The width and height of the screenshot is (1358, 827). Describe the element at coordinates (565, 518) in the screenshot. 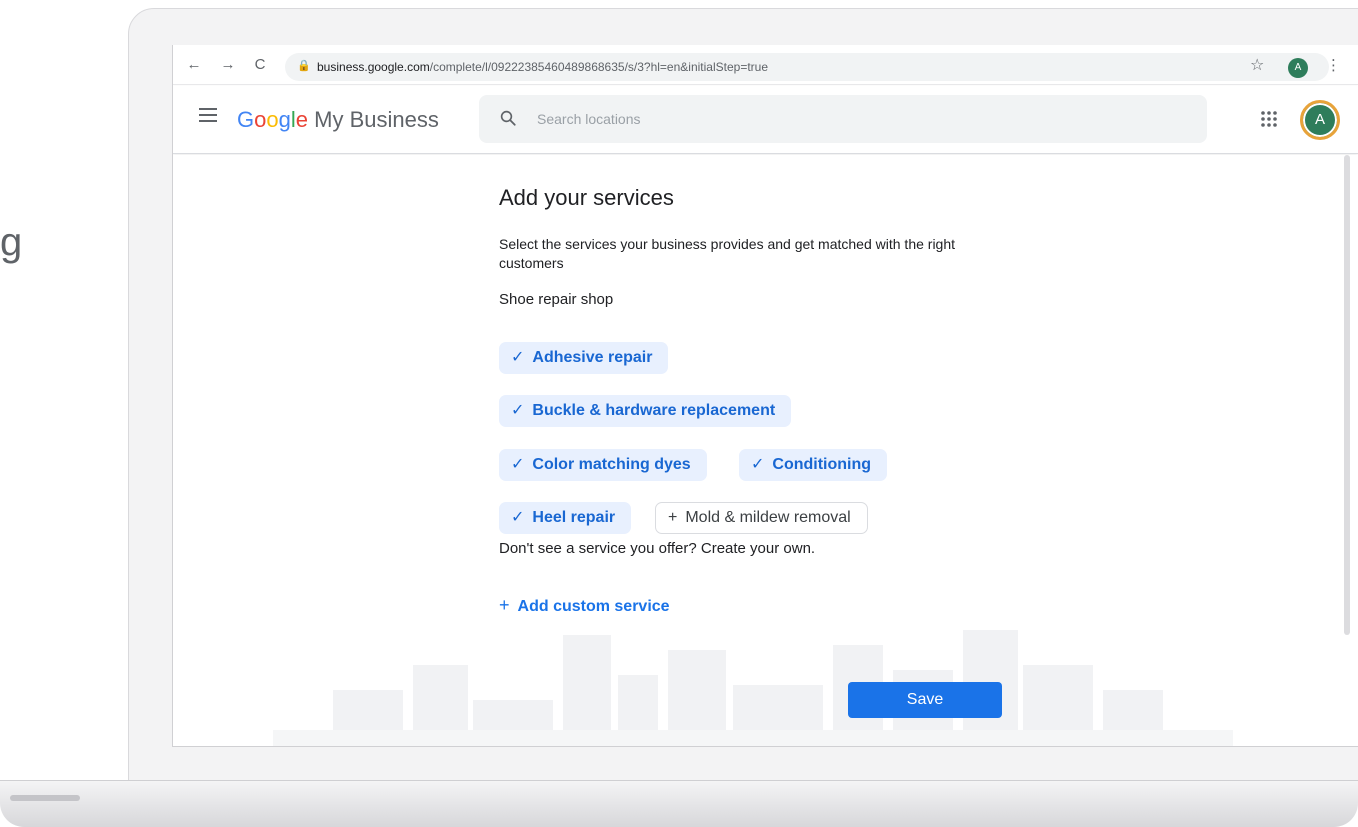

I see `service-chip-heel-repair: ✓ Heel repair` at that location.